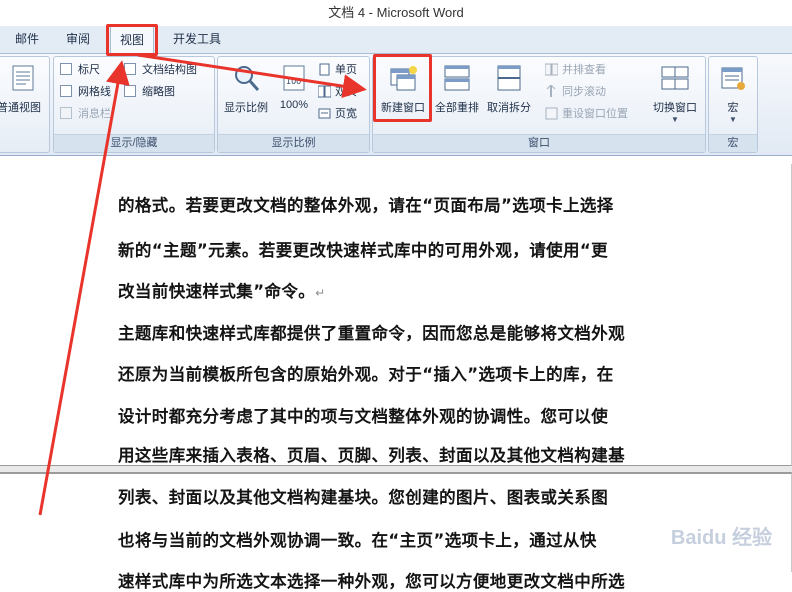 The height and width of the screenshot is (592, 792). I want to click on text-line: 列表、封面以及其他文档构建基块。您创建的图片、图表或关系图, so click(363, 497).